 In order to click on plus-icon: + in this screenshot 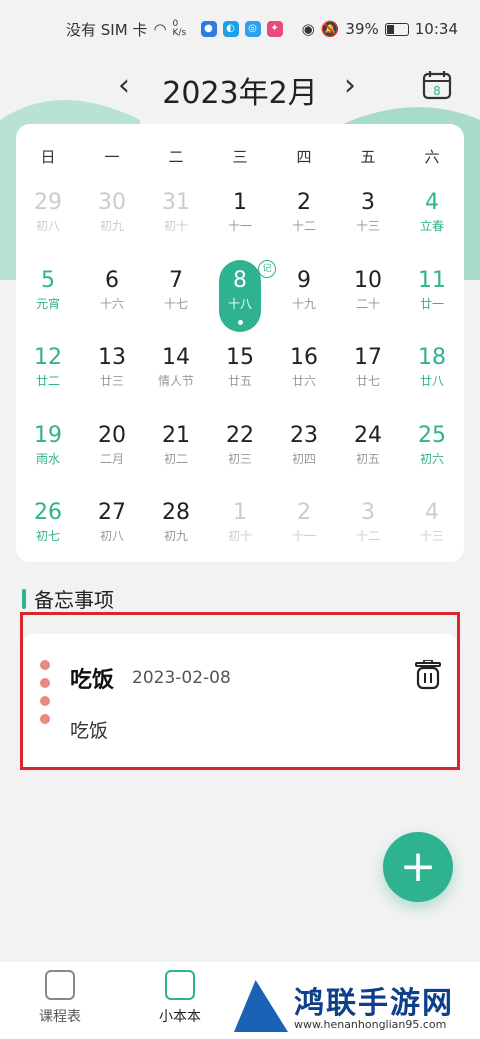, I will do `click(418, 866)`.